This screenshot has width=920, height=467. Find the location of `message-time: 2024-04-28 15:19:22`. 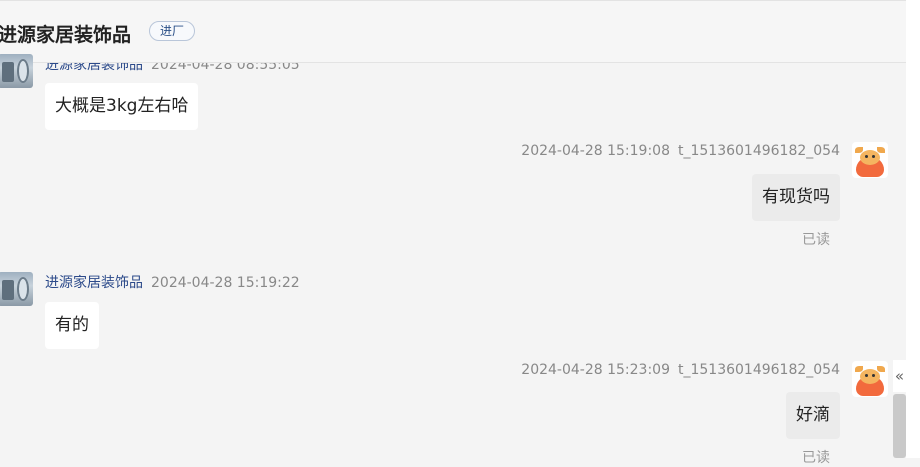

message-time: 2024-04-28 15:19:22 is located at coordinates (225, 283).